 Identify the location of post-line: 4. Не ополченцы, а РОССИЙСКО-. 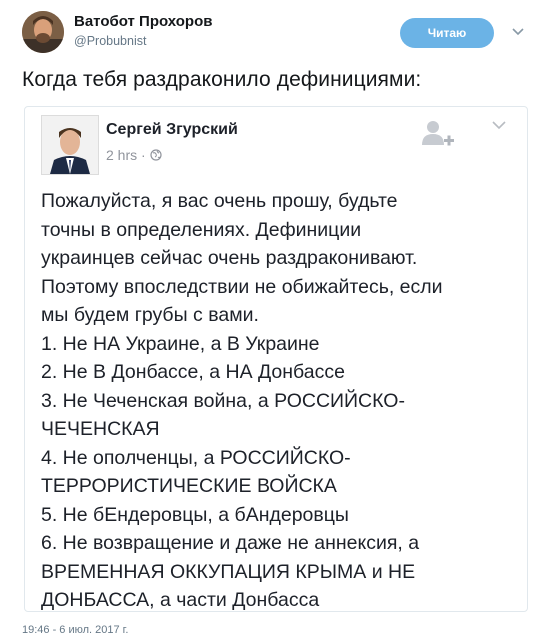
(196, 457).